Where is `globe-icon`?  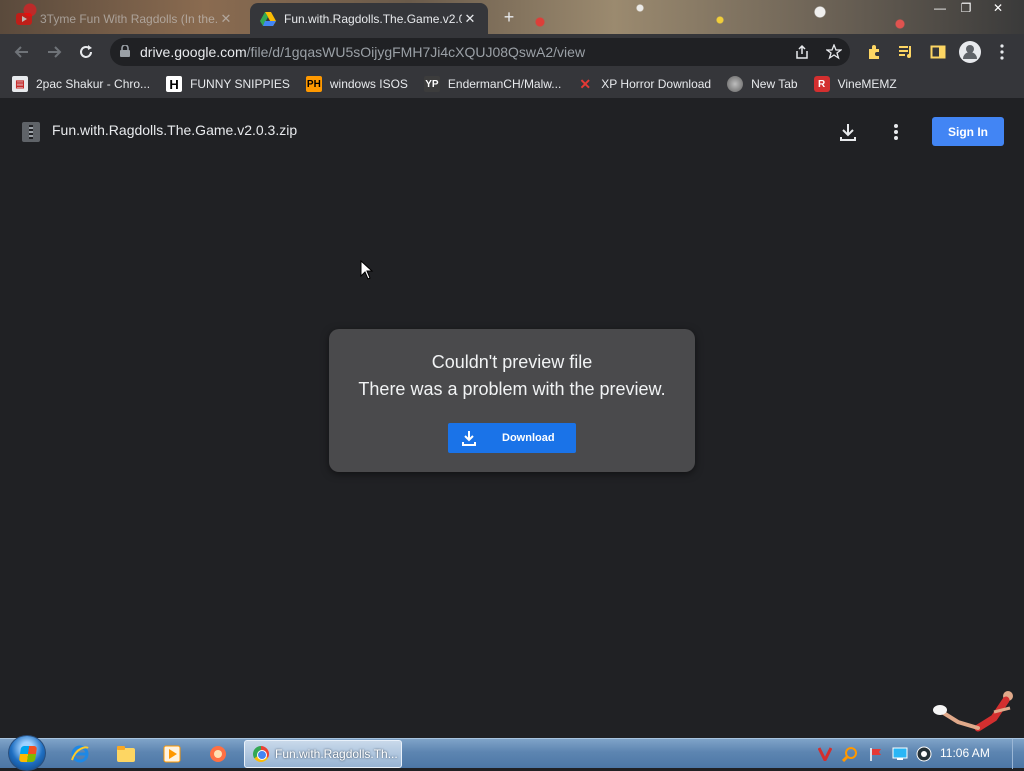 globe-icon is located at coordinates (735, 84).